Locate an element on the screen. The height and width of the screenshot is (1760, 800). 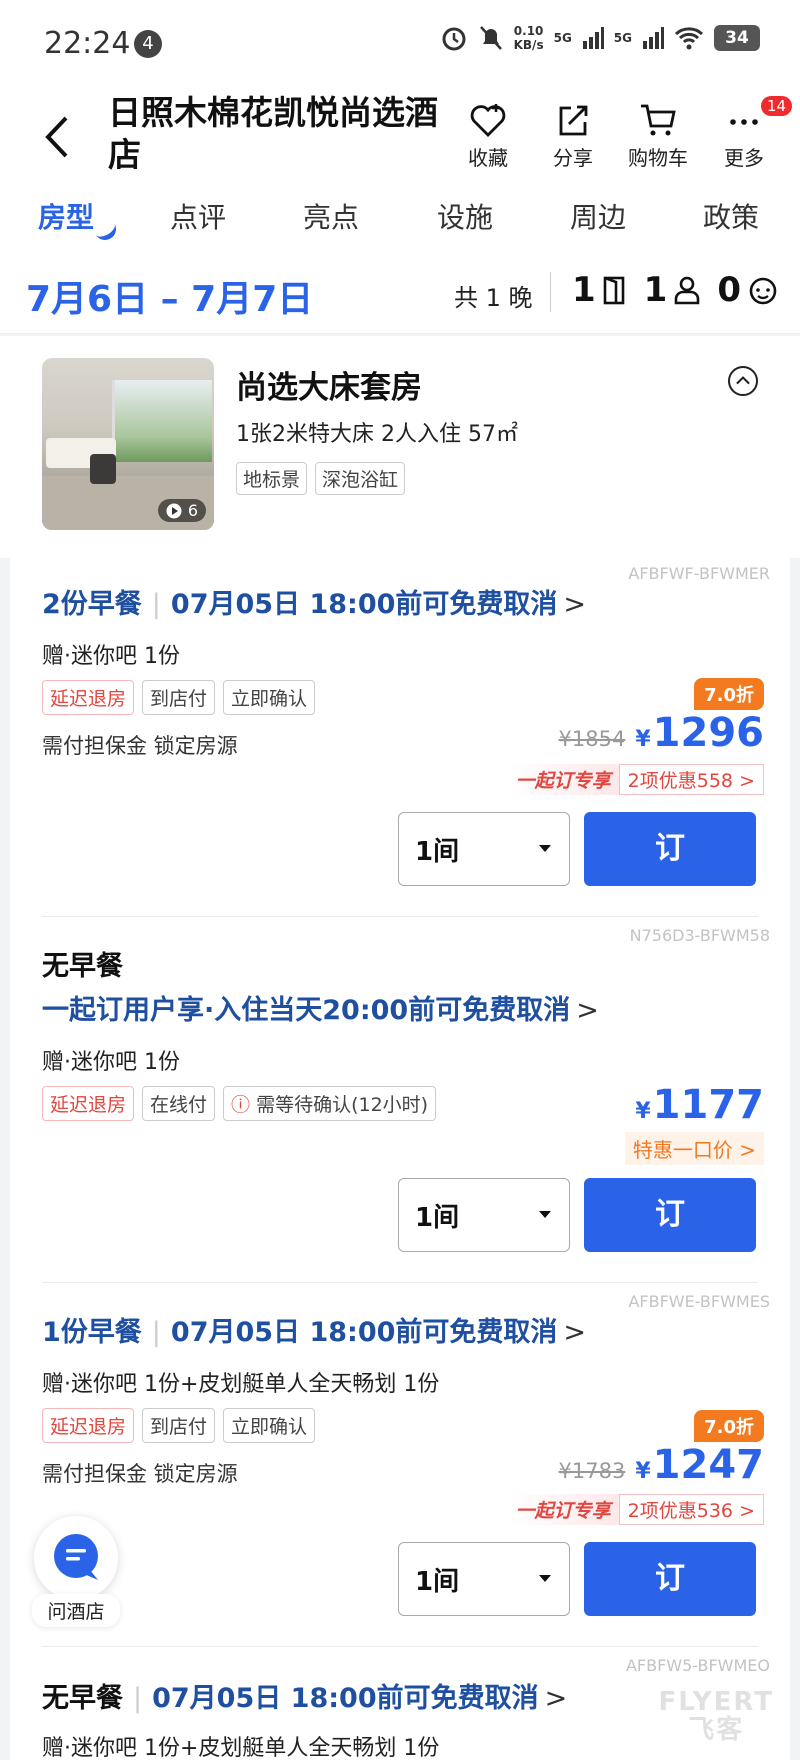
tab-highlights: 亮点 is located at coordinates (331, 216).